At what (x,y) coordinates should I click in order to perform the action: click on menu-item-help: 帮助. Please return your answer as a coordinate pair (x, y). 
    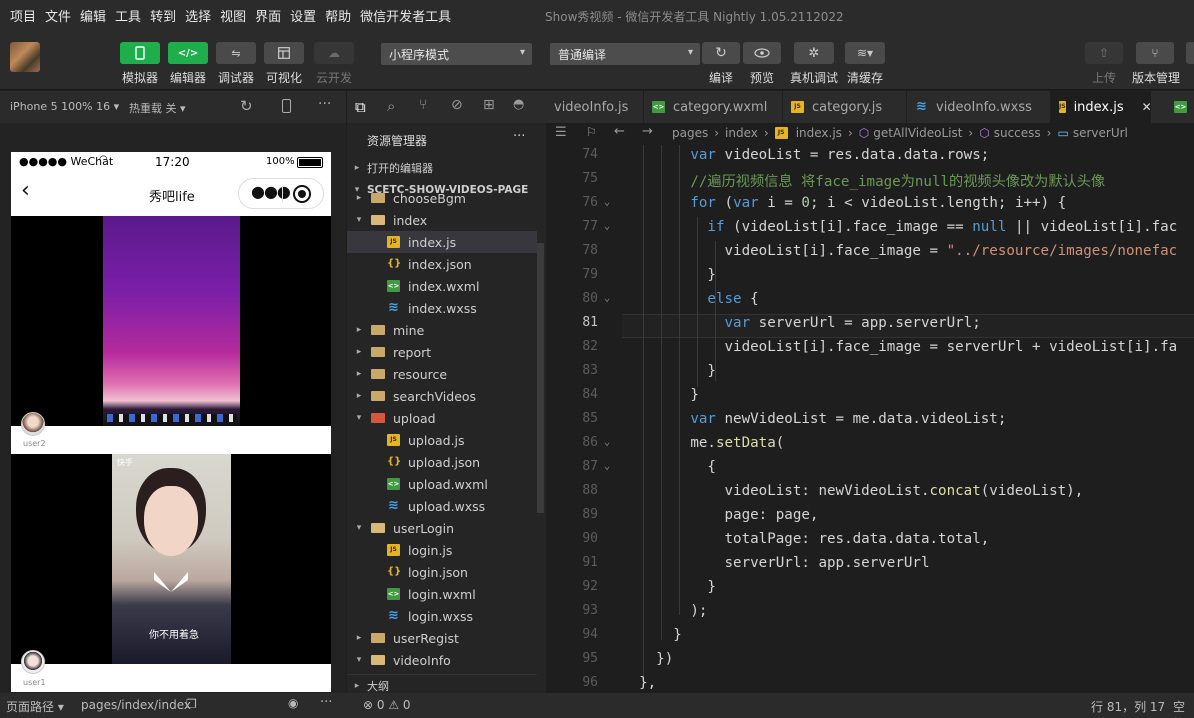
    Looking at the image, I should click on (338, 15).